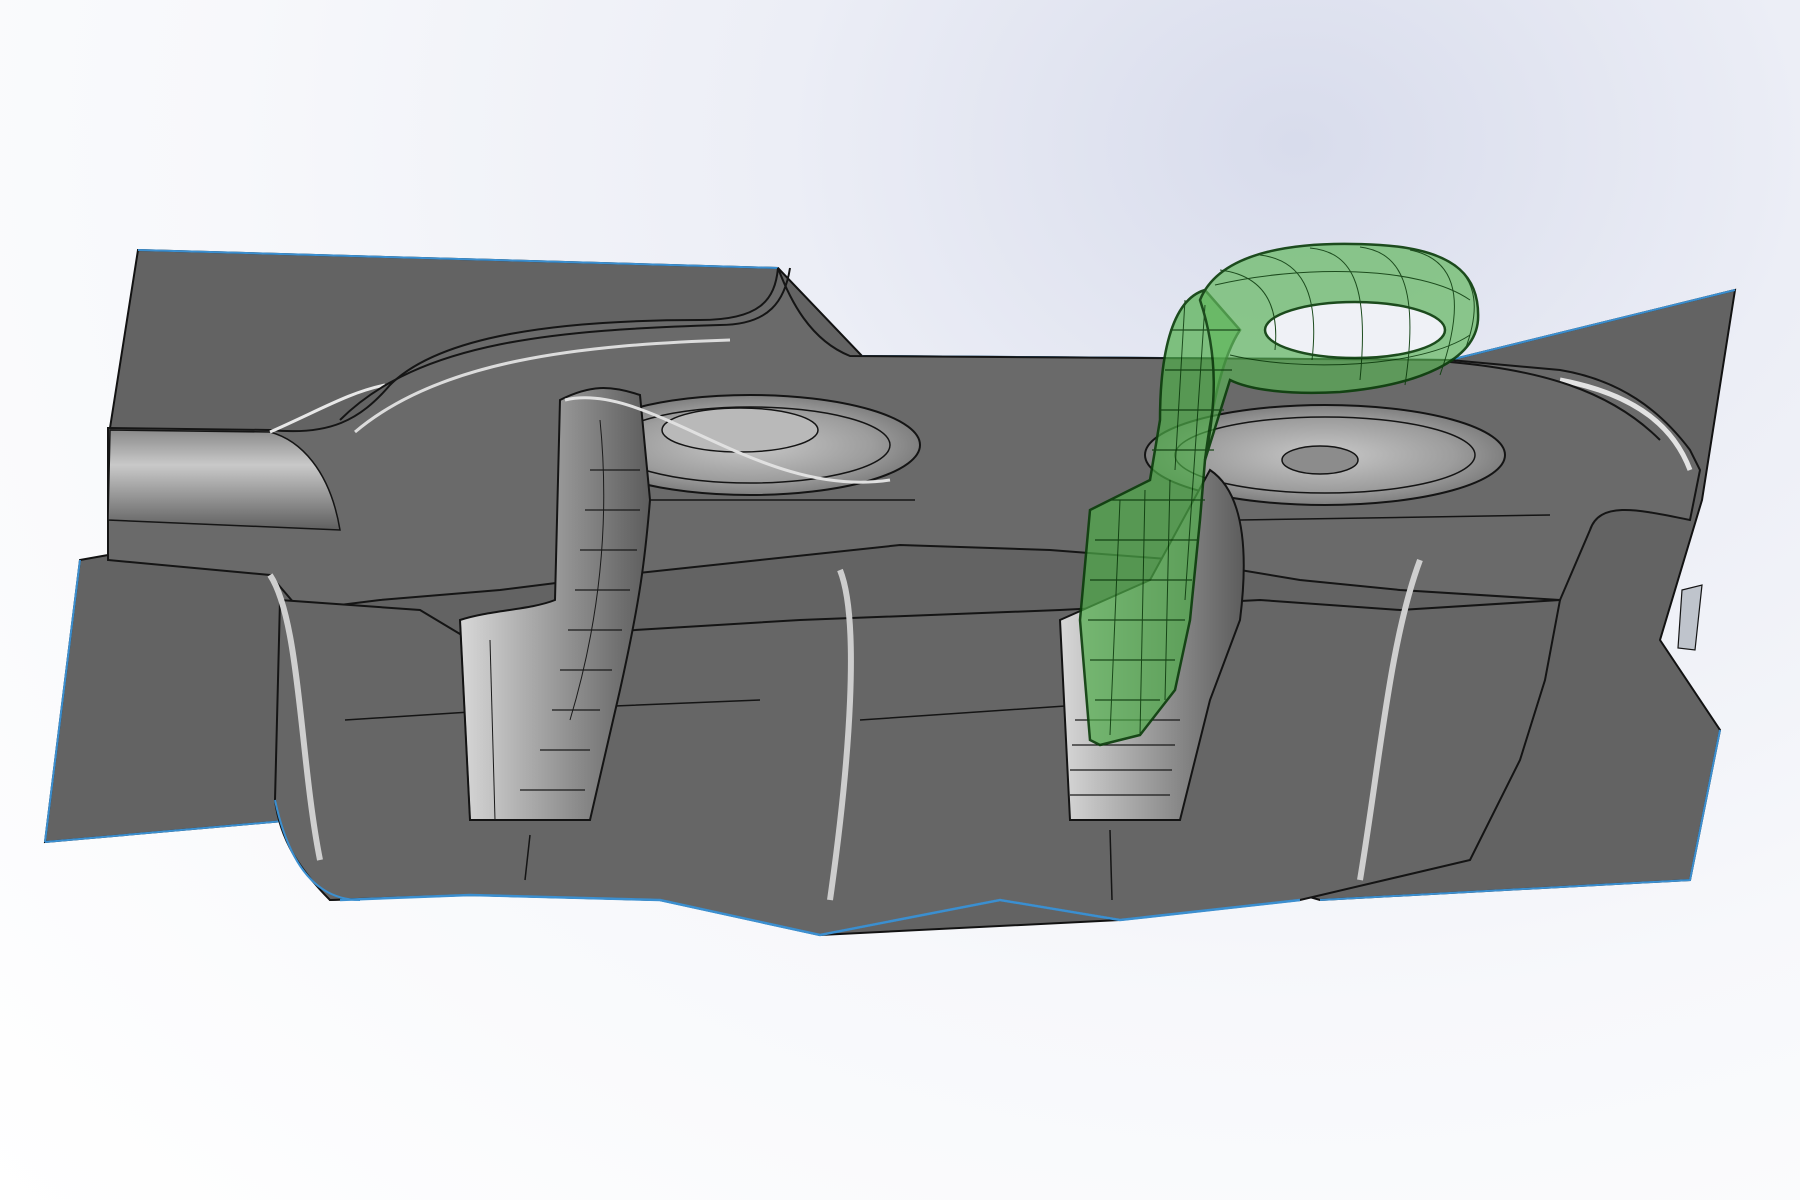 The image size is (1800, 1200). I want to click on mold-right-edge-feature, so click(1690, 617).